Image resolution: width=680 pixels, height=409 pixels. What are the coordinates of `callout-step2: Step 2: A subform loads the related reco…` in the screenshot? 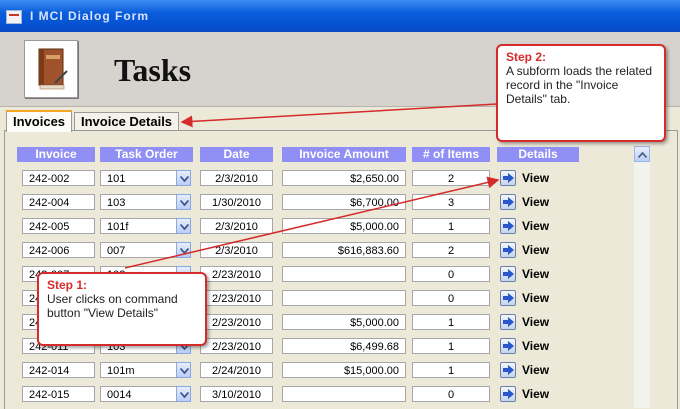 It's located at (581, 93).